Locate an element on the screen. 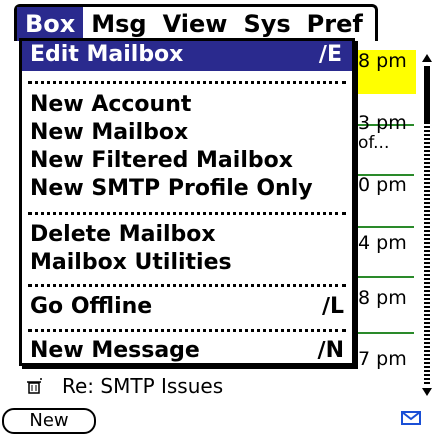  message-time: 3 pm is located at coordinates (386, 123).